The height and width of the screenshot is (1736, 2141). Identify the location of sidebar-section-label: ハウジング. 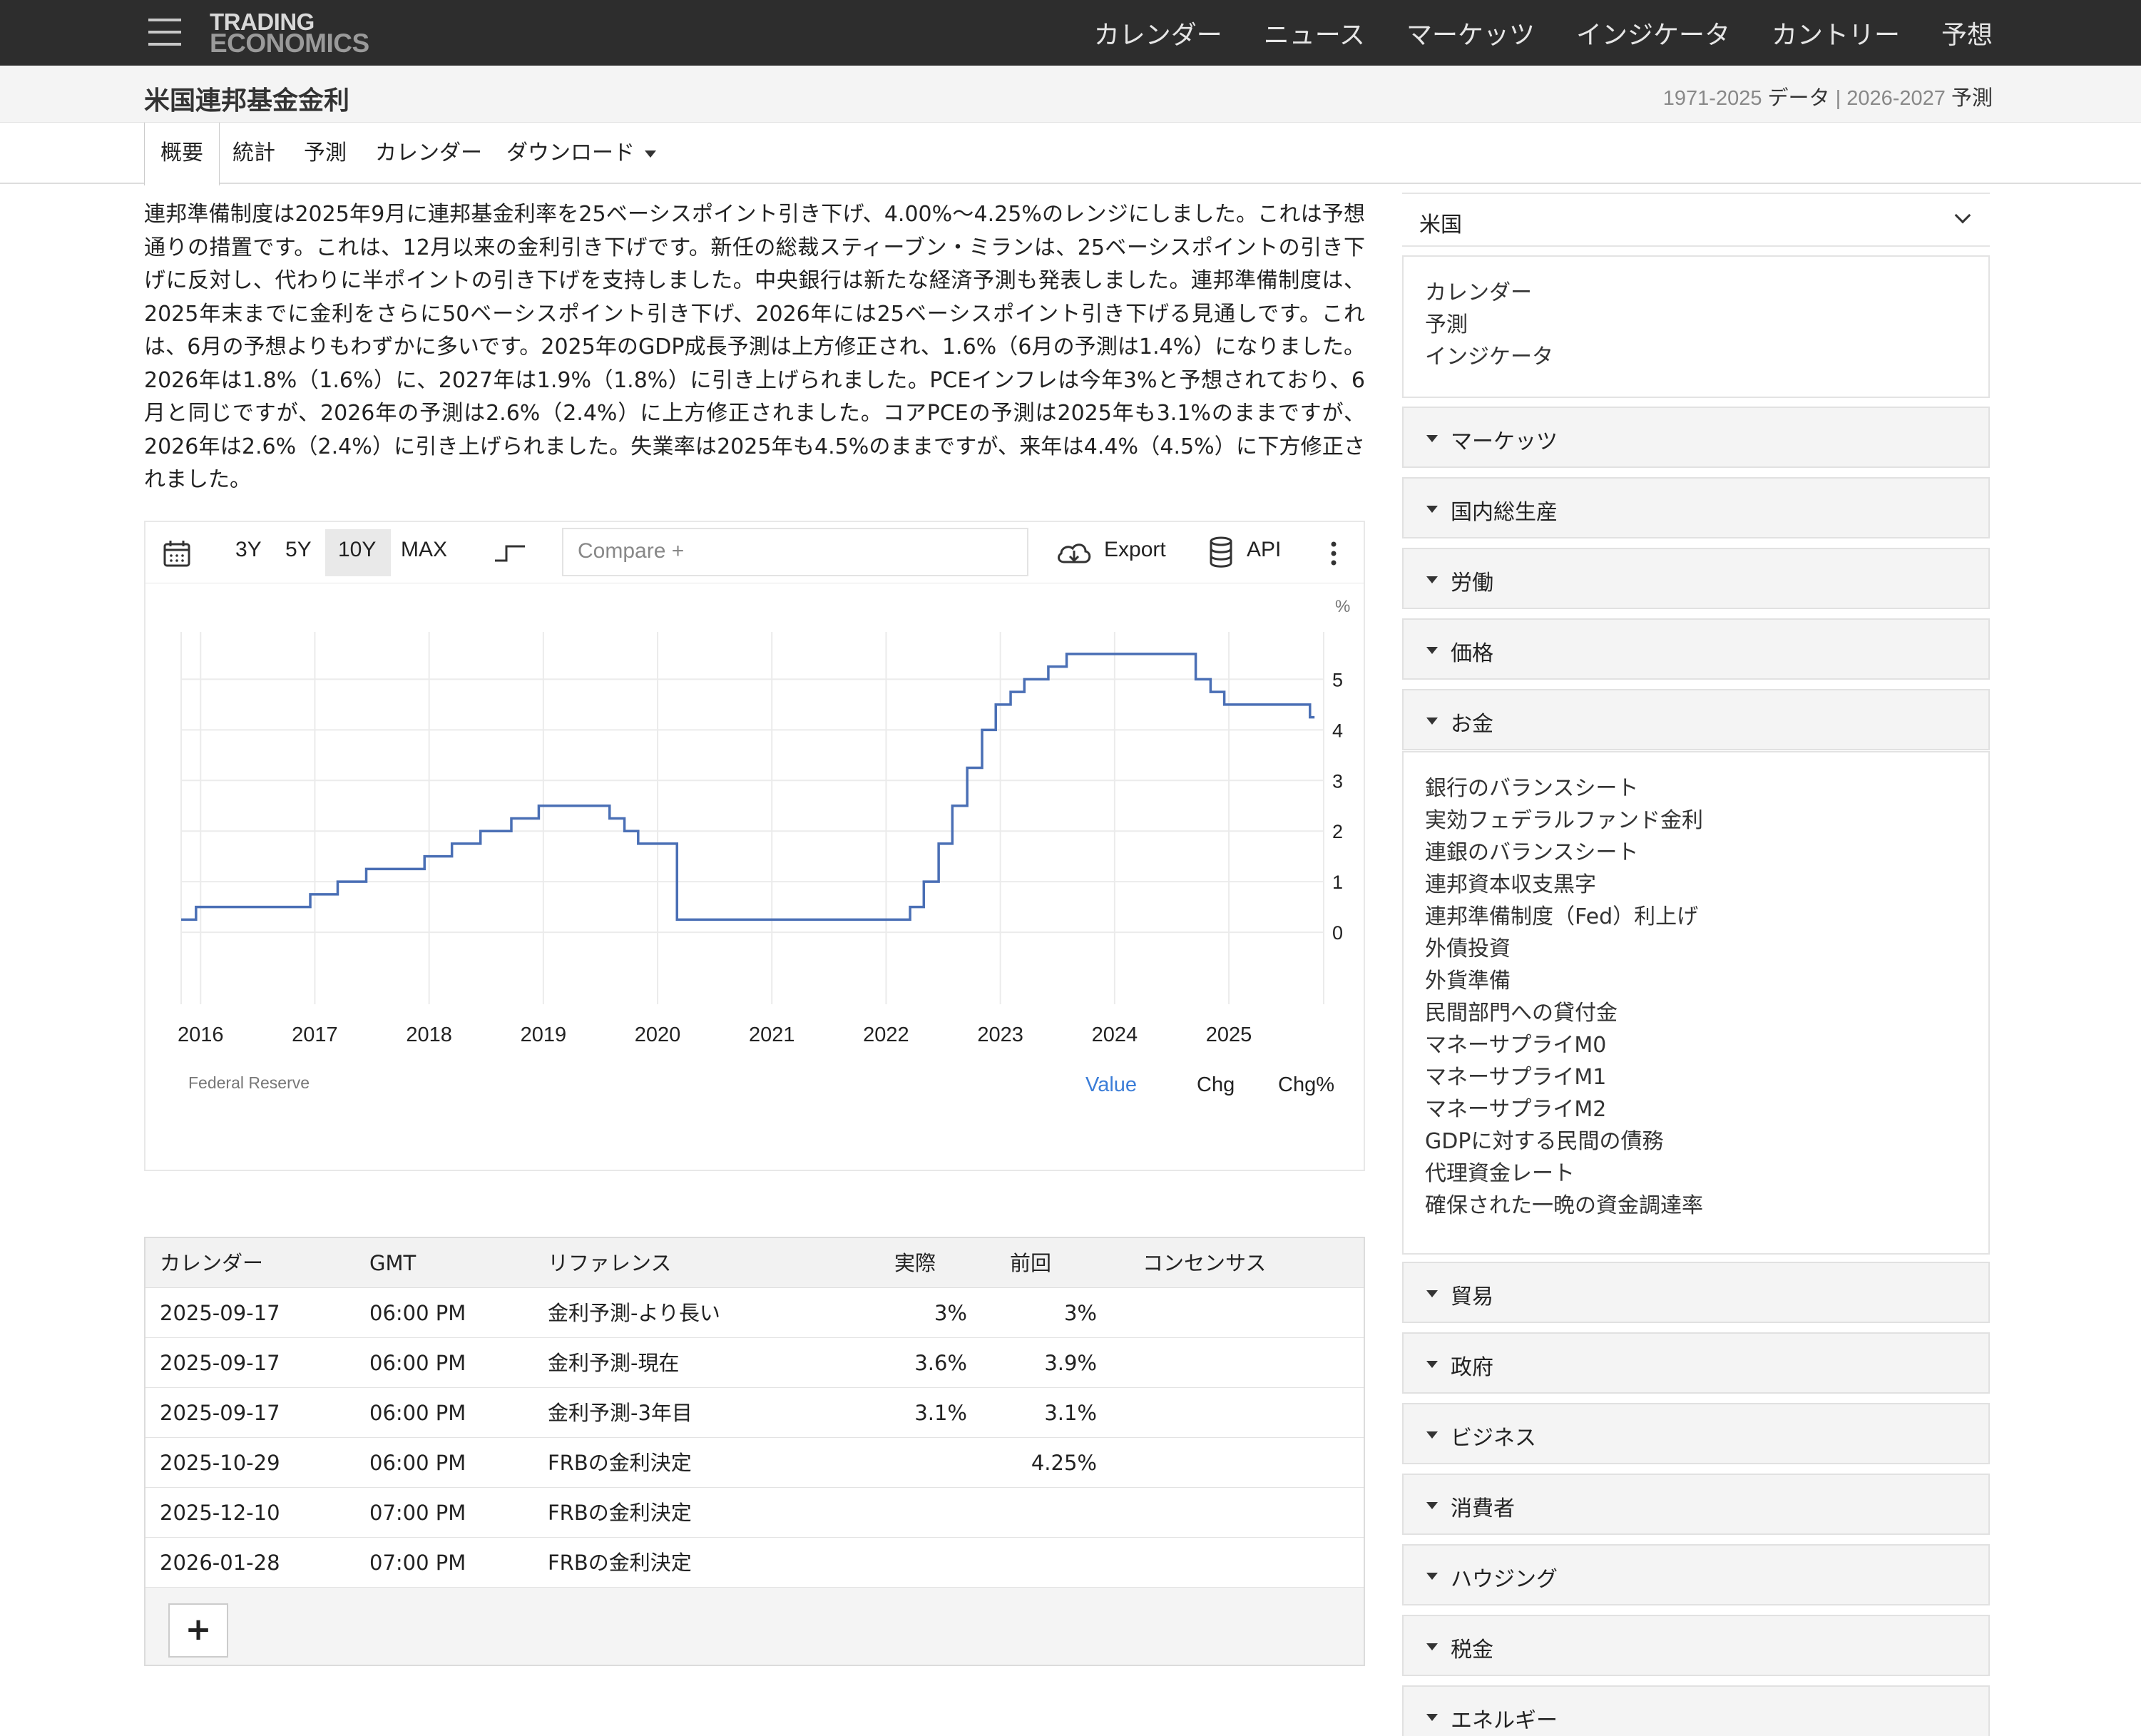
(1504, 1579).